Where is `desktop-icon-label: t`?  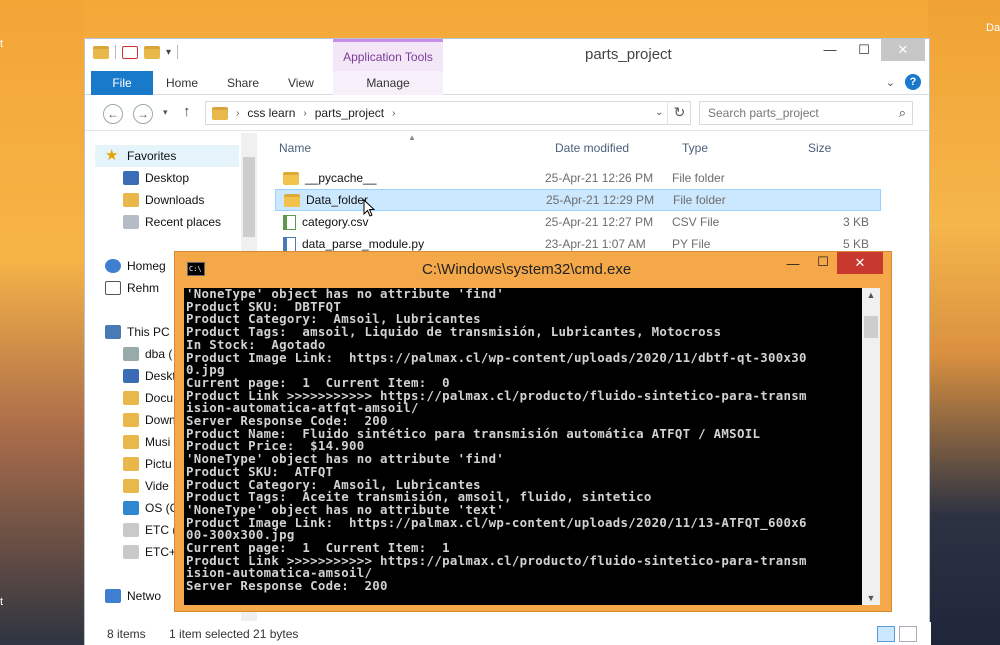 desktop-icon-label: t is located at coordinates (2, 602).